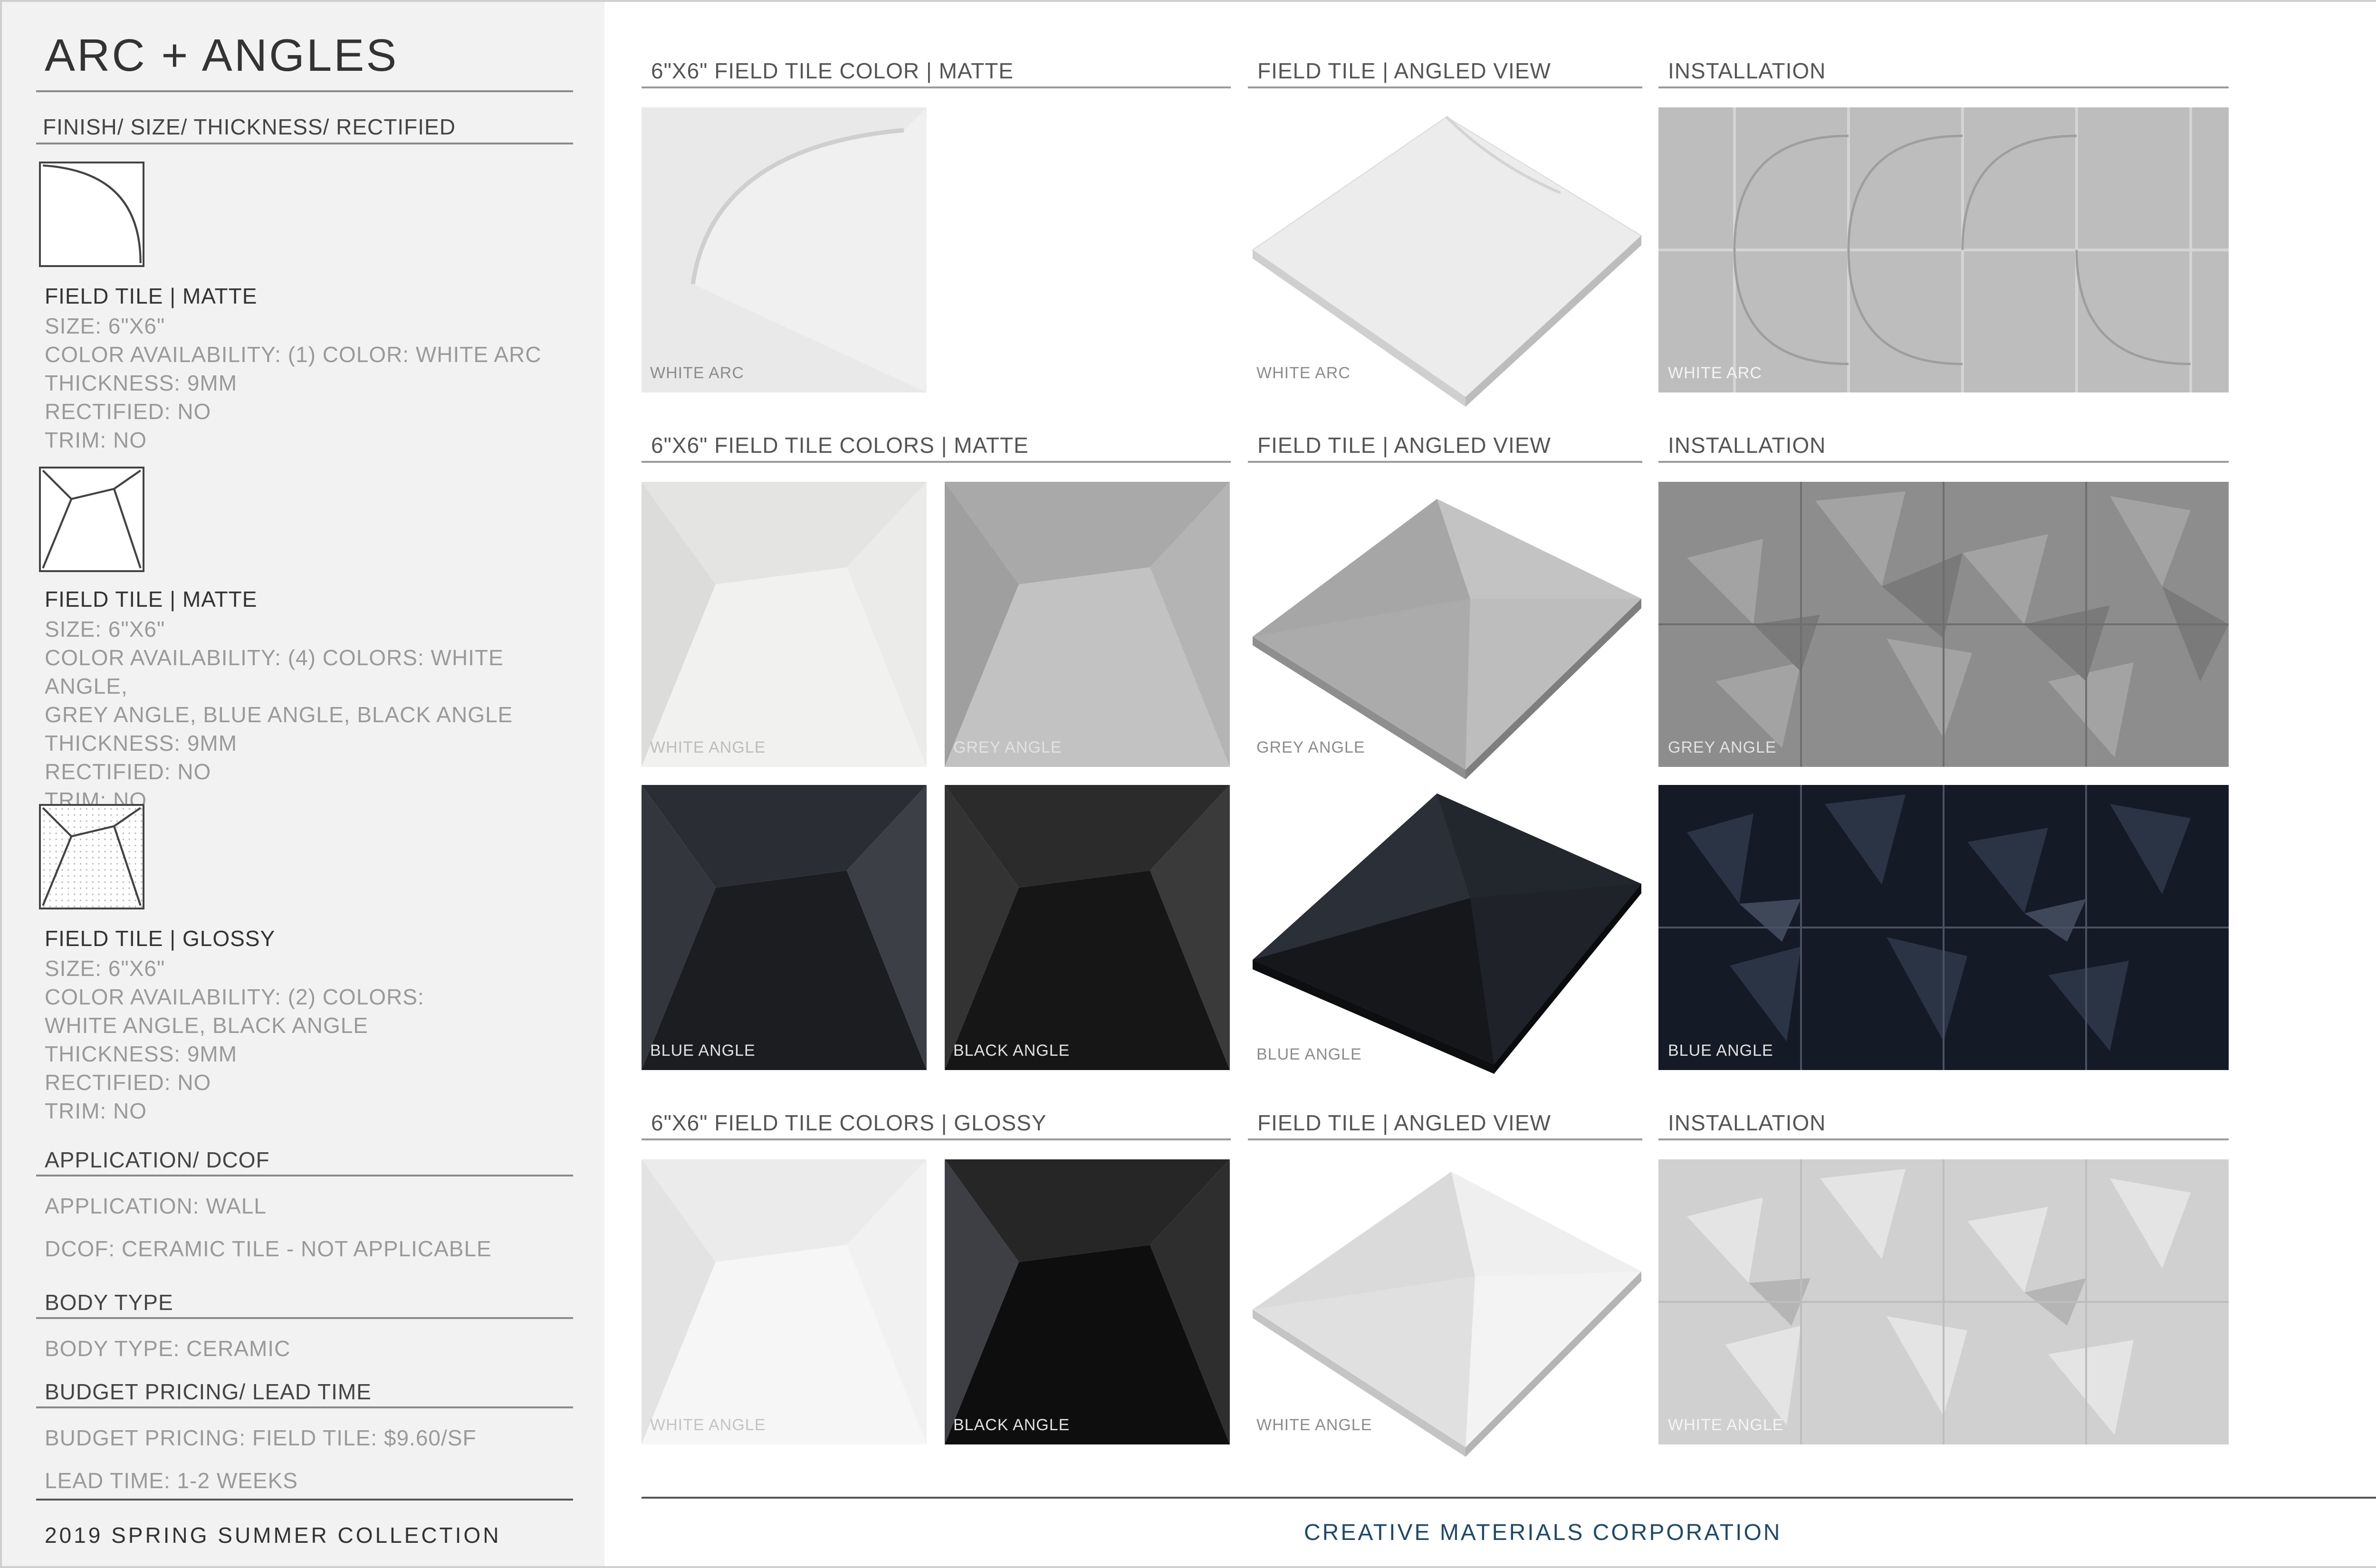 The image size is (2376, 1568). Describe the element at coordinates (1943, 624) in the screenshot. I see `install-photo-grey-angle: GREY ANGLE` at that location.